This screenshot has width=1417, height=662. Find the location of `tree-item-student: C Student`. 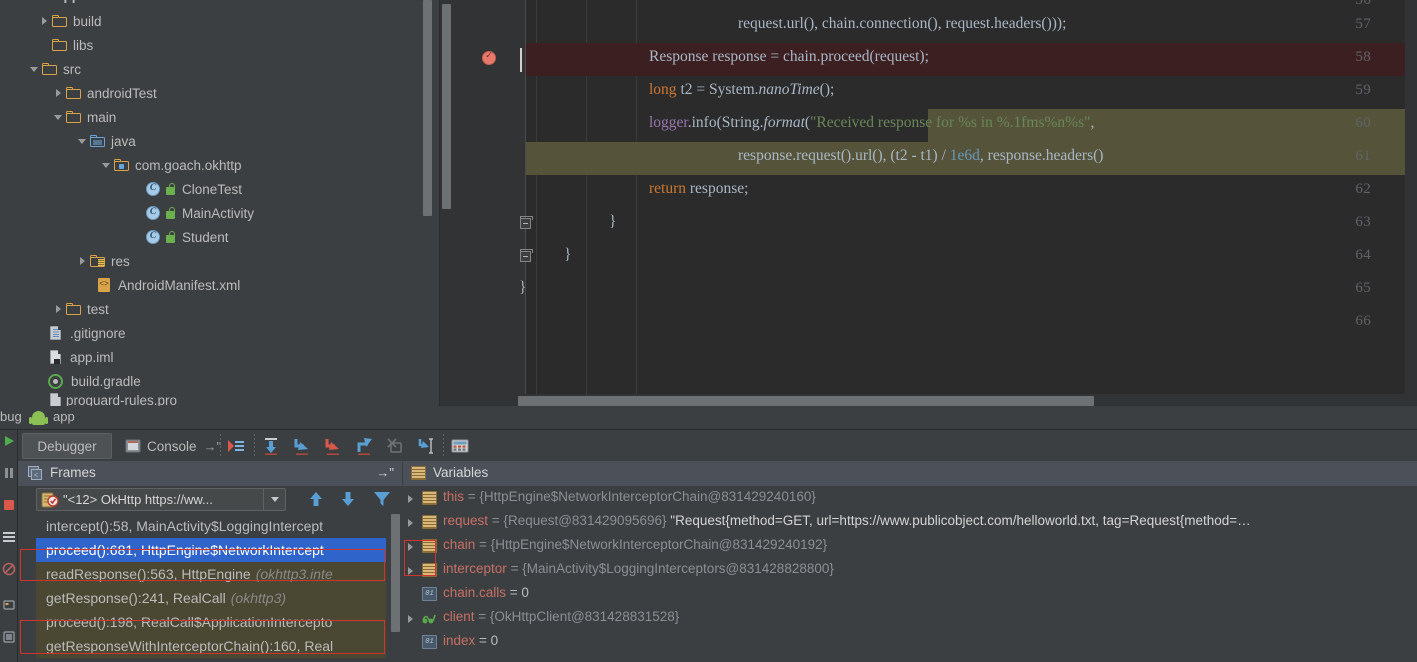

tree-item-student: C Student is located at coordinates (187, 237).